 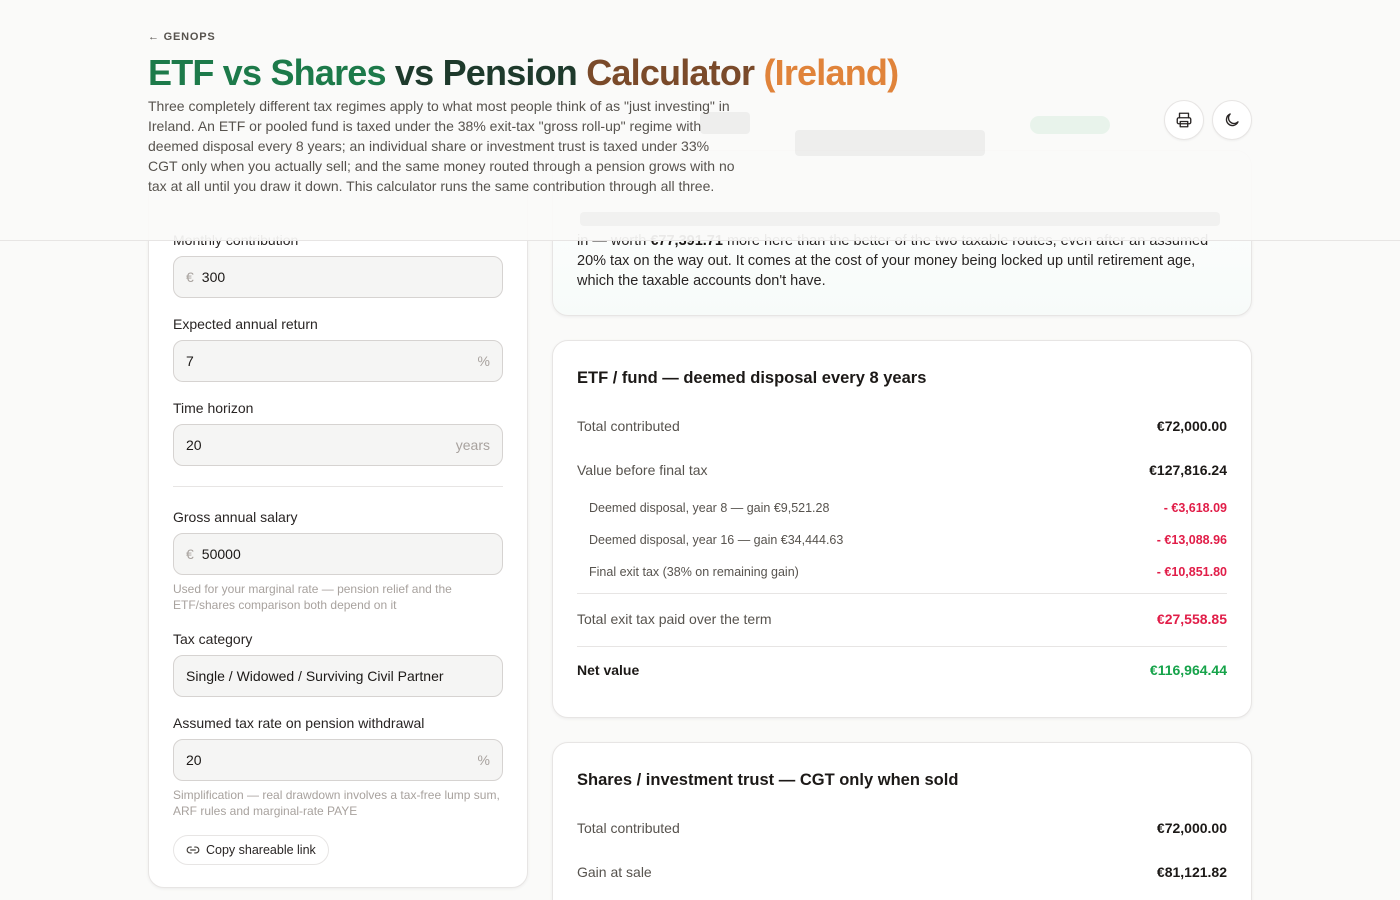 I want to click on shares-row-contributed: Total contributed €72,000.00, so click(x=902, y=828).